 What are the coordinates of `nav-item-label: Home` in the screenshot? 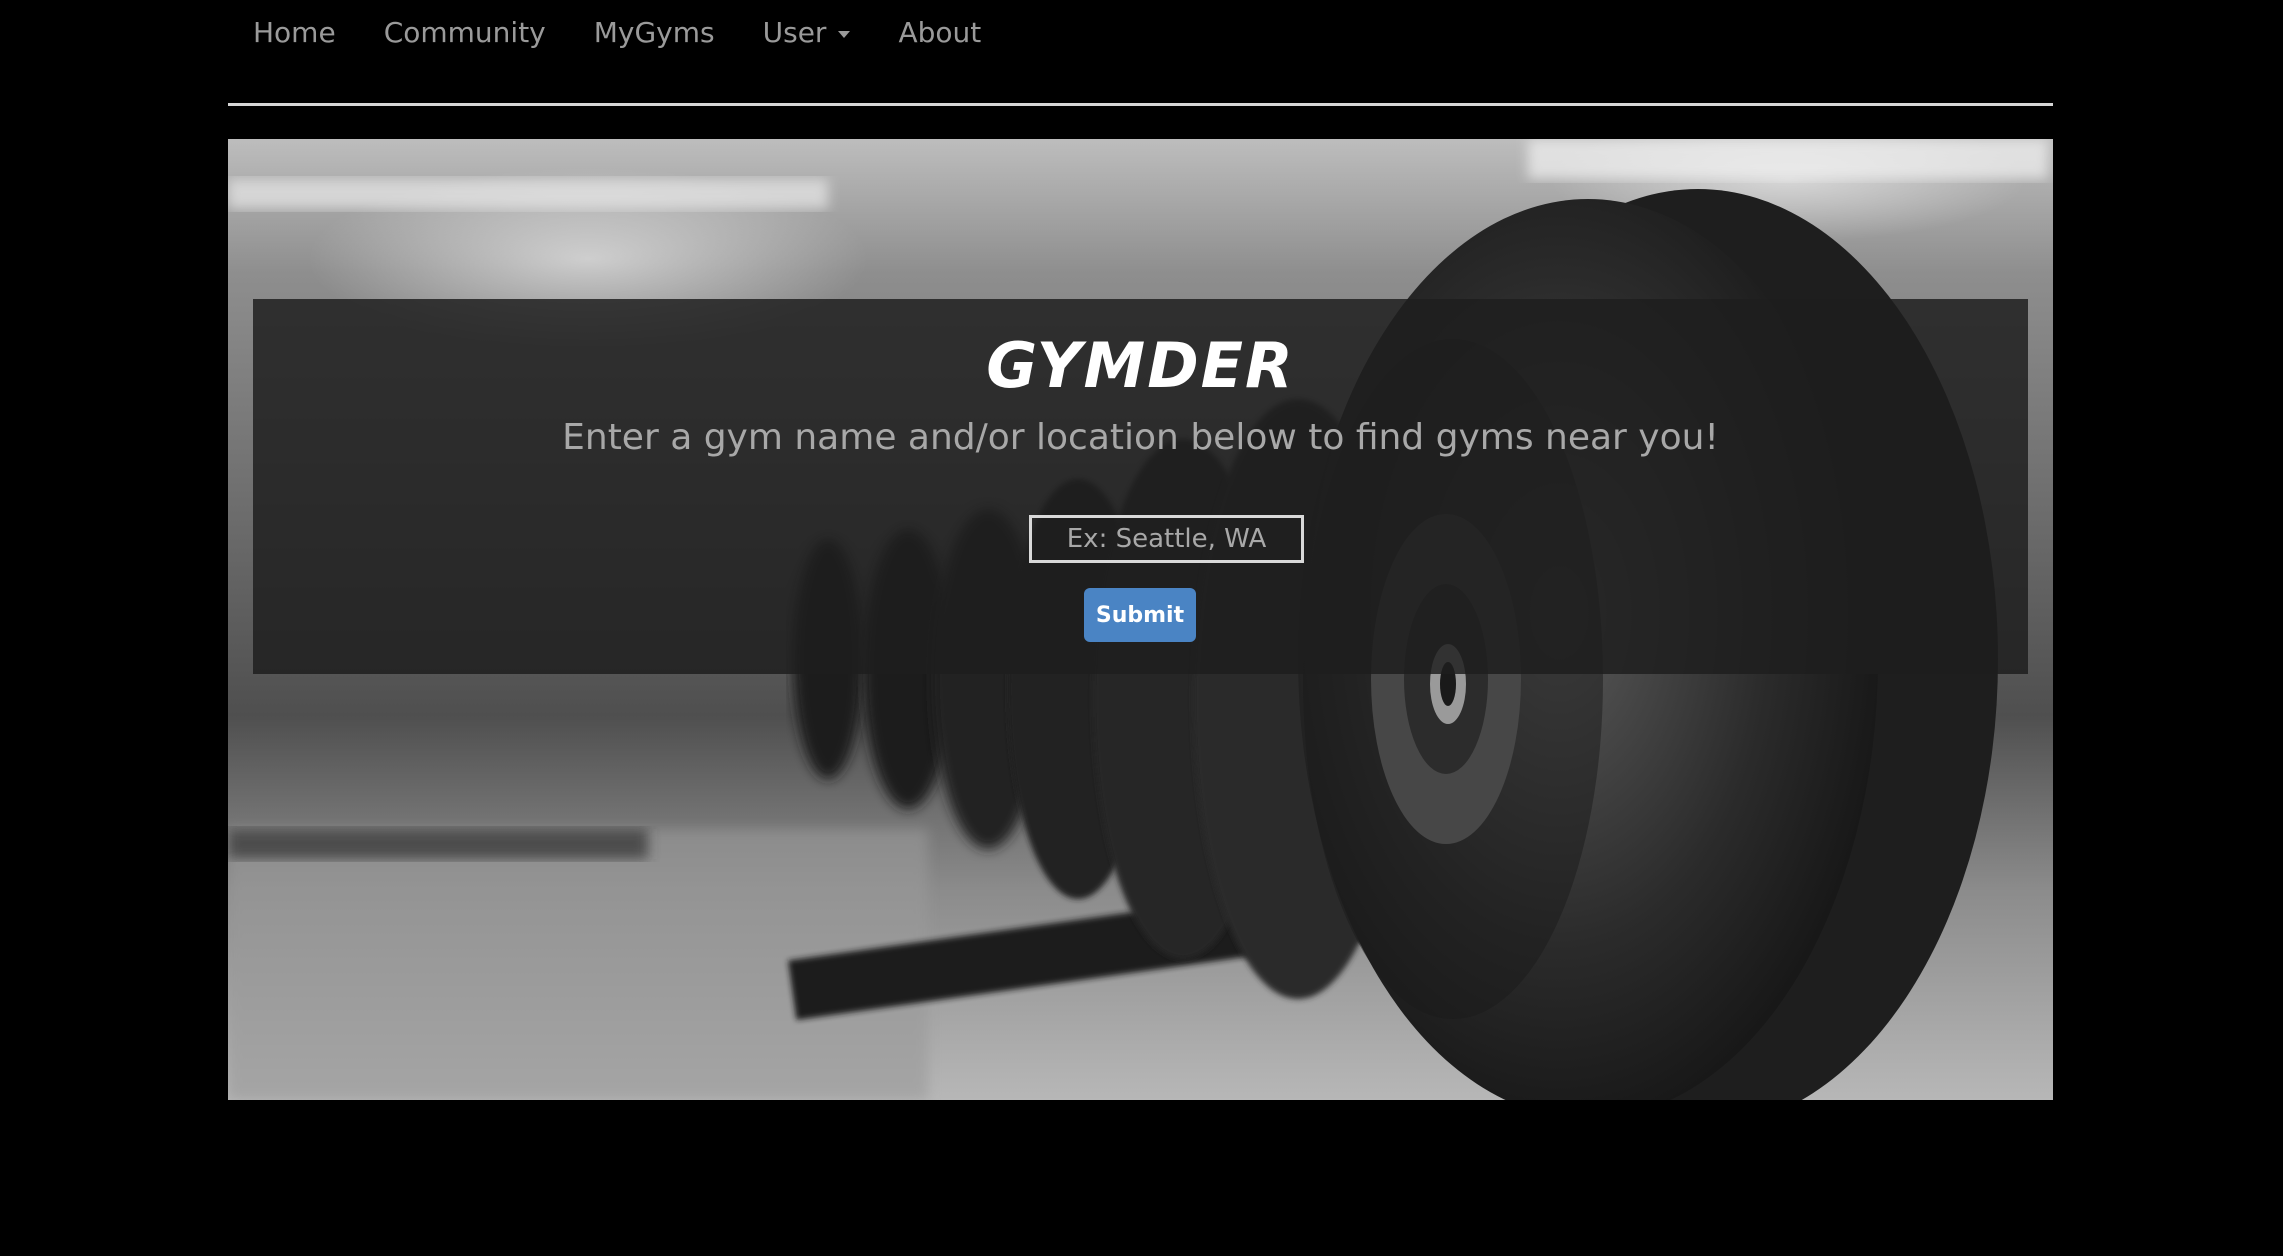 It's located at (294, 32).